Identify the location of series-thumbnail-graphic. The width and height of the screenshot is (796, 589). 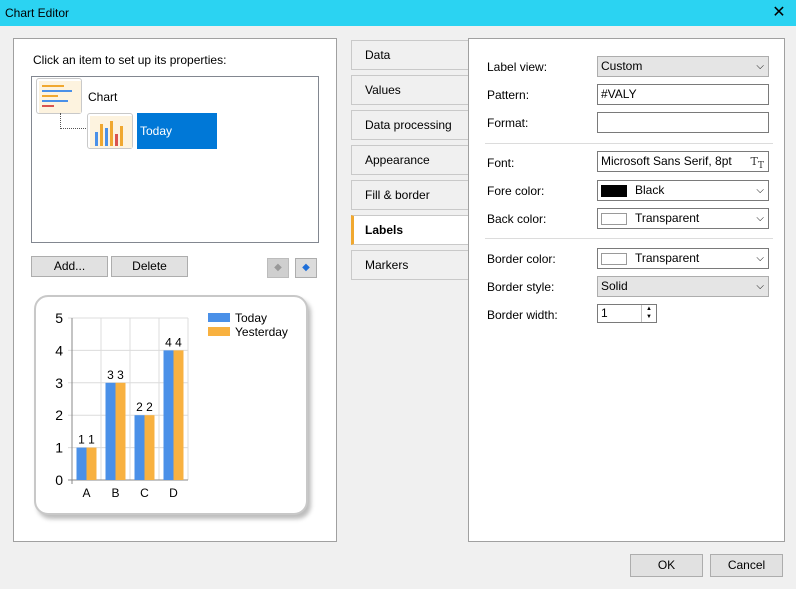
(111, 132).